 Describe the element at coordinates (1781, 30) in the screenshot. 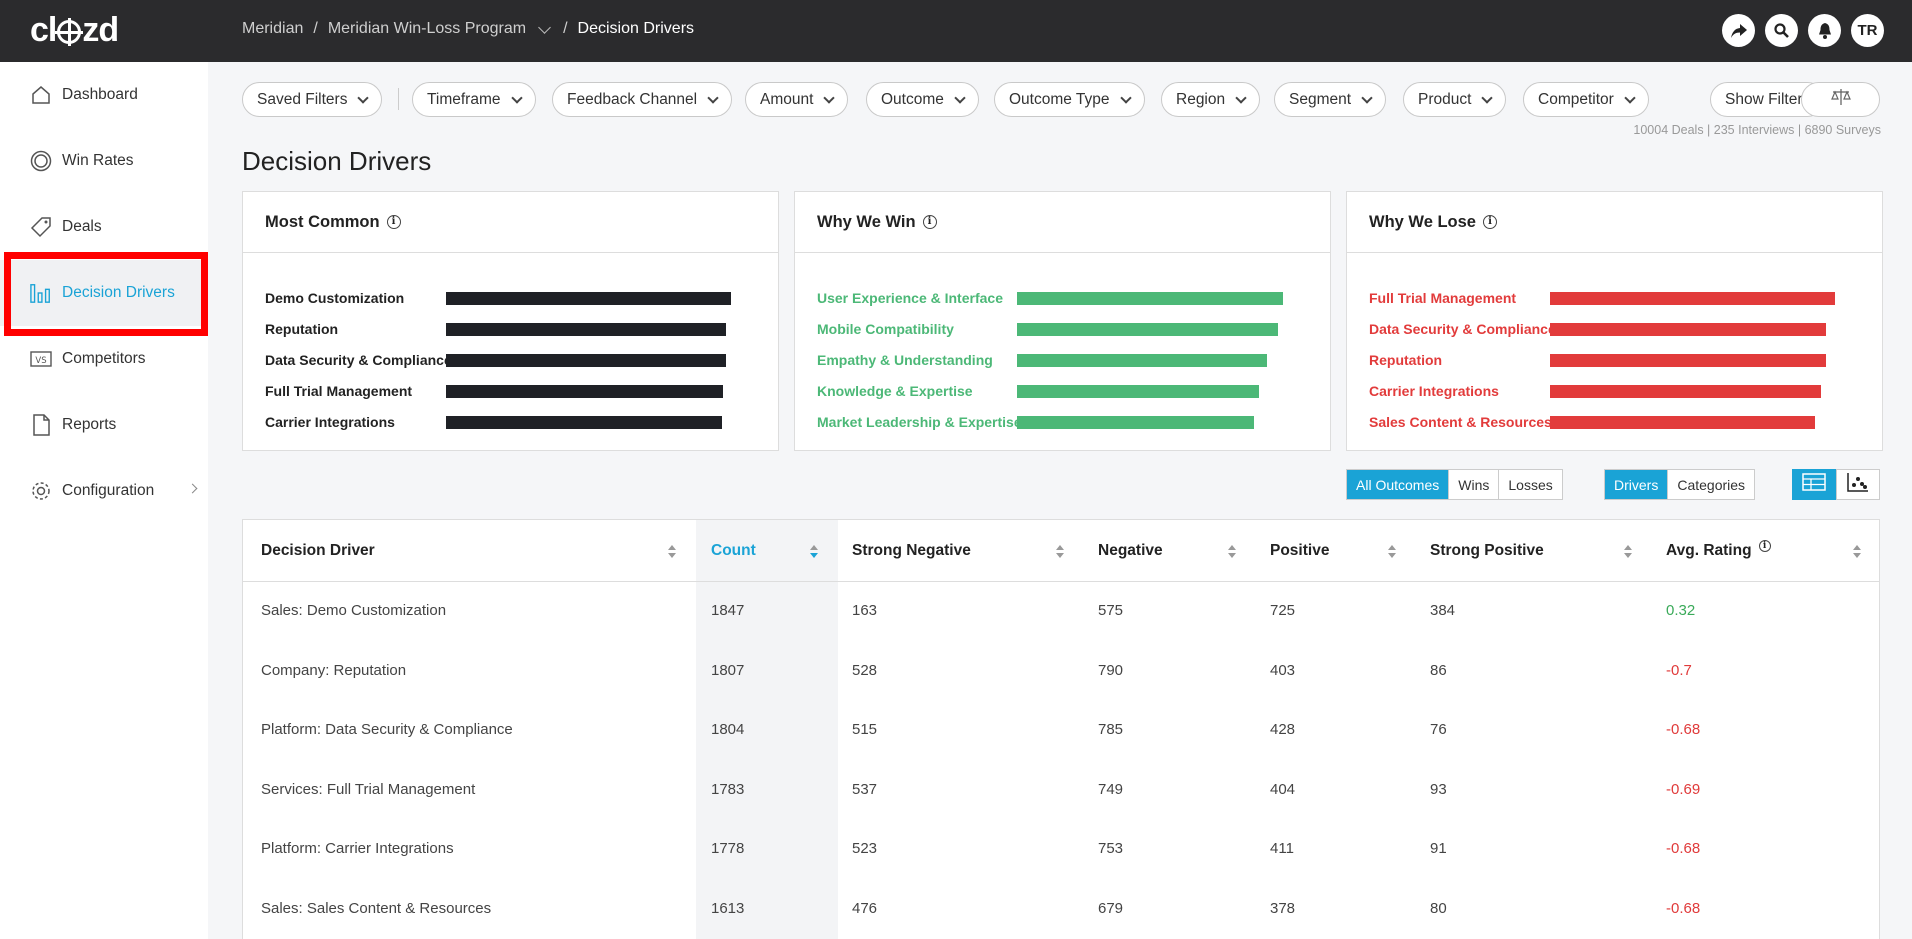

I see `search-icon` at that location.